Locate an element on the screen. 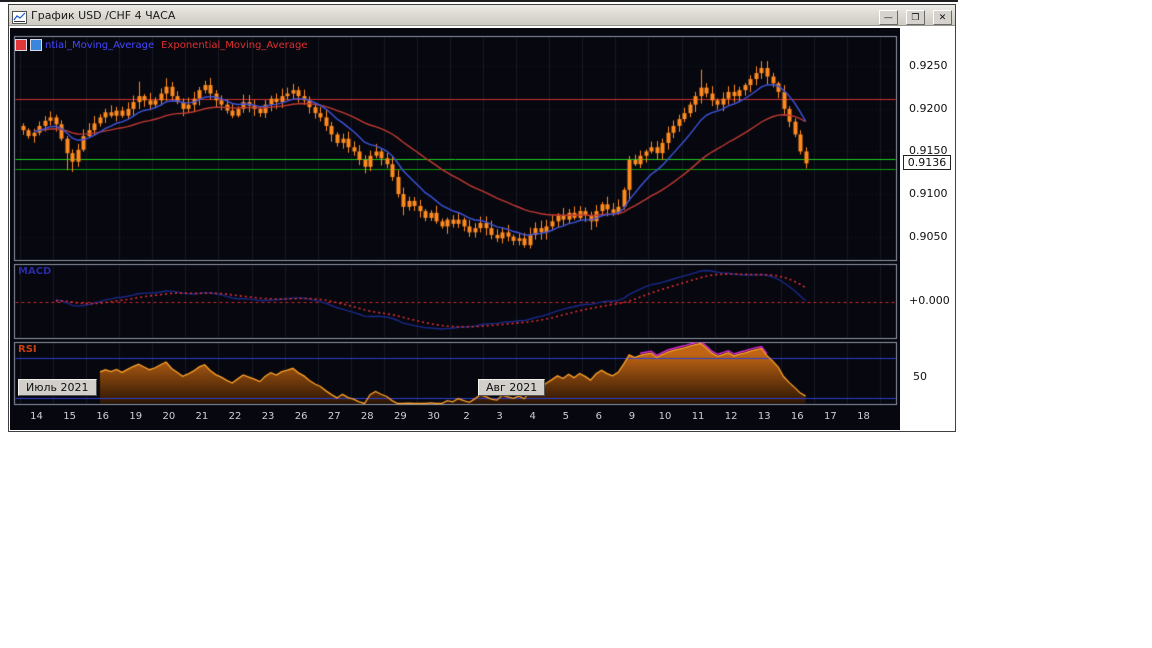  x-axis-tick: 30 is located at coordinates (433, 416).